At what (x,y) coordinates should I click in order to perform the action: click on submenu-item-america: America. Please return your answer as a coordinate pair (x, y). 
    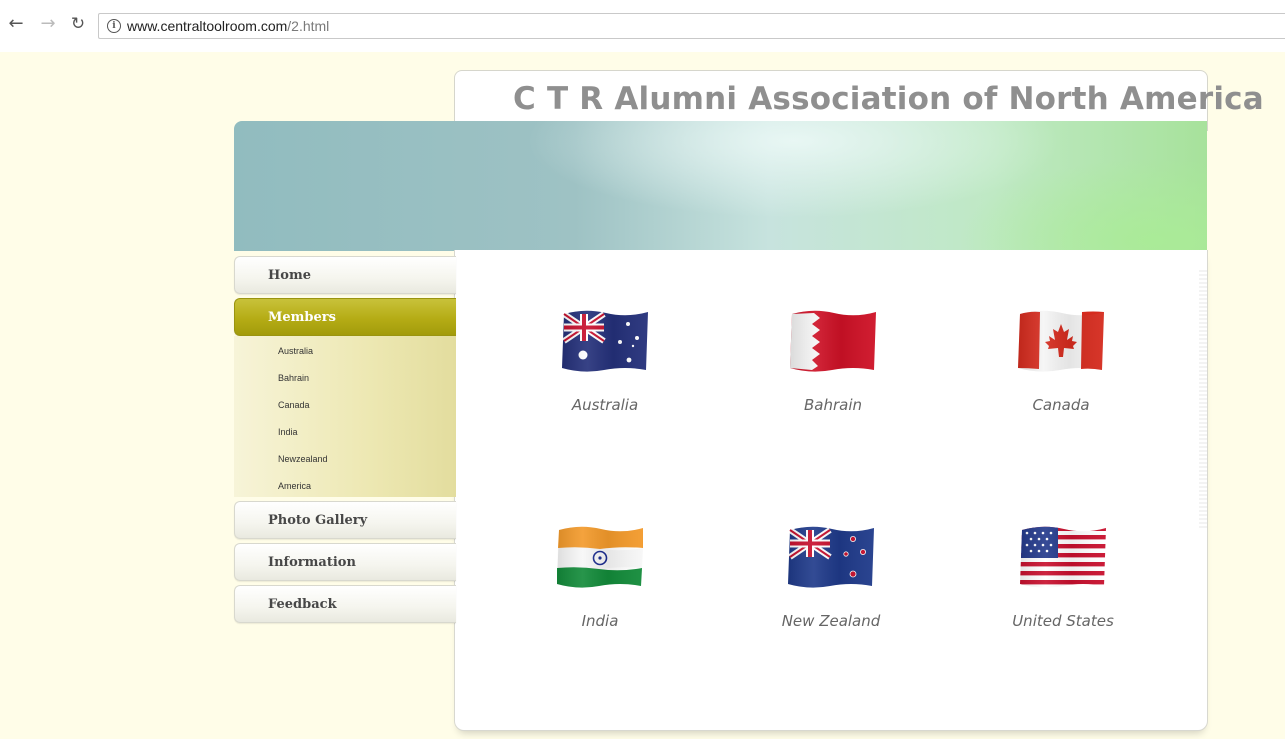
    Looking at the image, I should click on (294, 486).